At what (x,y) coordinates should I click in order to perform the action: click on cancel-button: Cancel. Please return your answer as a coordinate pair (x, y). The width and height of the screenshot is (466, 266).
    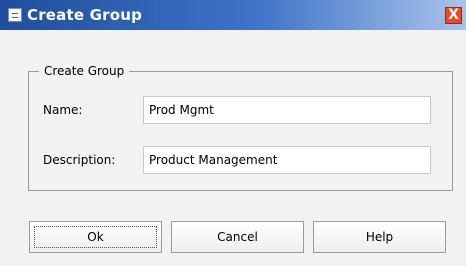
    Looking at the image, I should click on (237, 237).